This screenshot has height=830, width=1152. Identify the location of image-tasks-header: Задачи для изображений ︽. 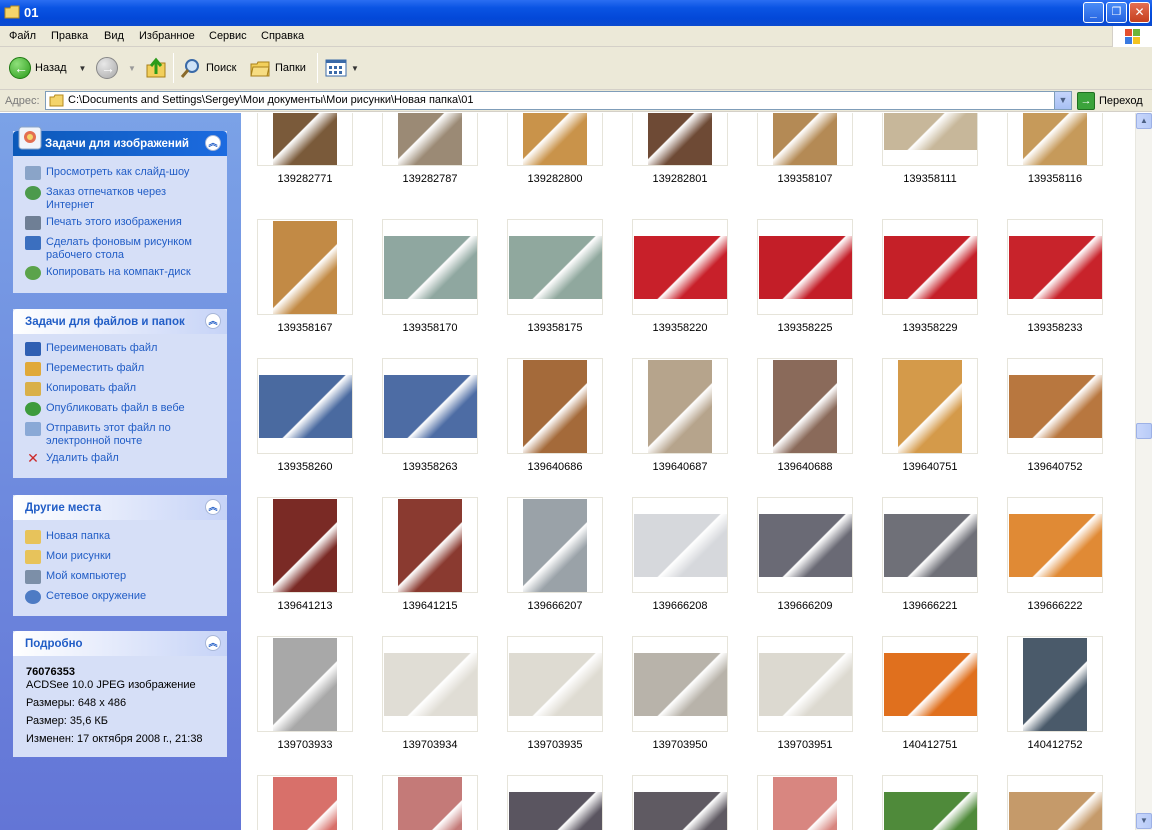
(120, 141).